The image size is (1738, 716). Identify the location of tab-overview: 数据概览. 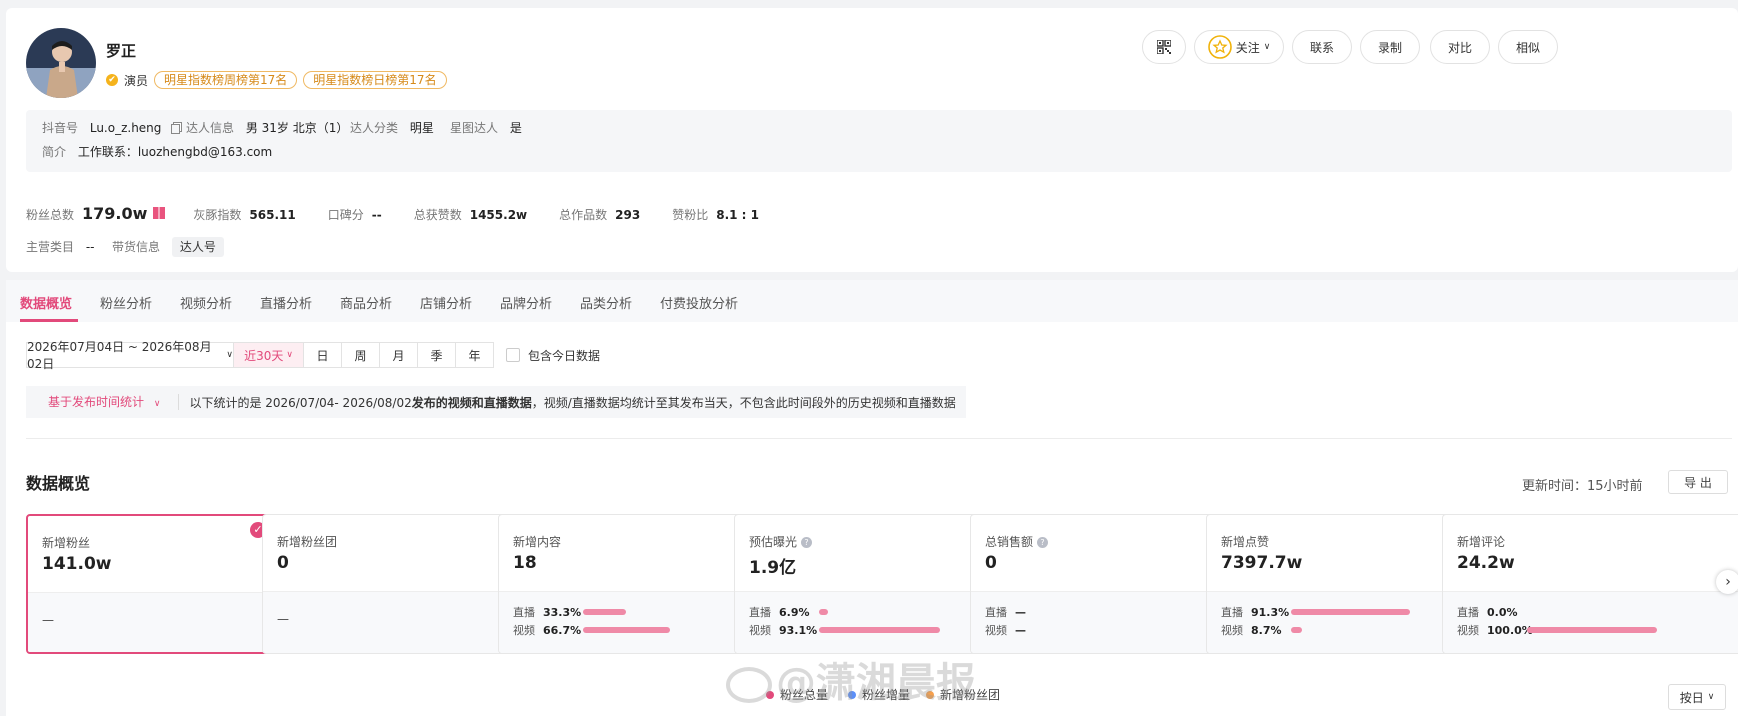
(46, 302).